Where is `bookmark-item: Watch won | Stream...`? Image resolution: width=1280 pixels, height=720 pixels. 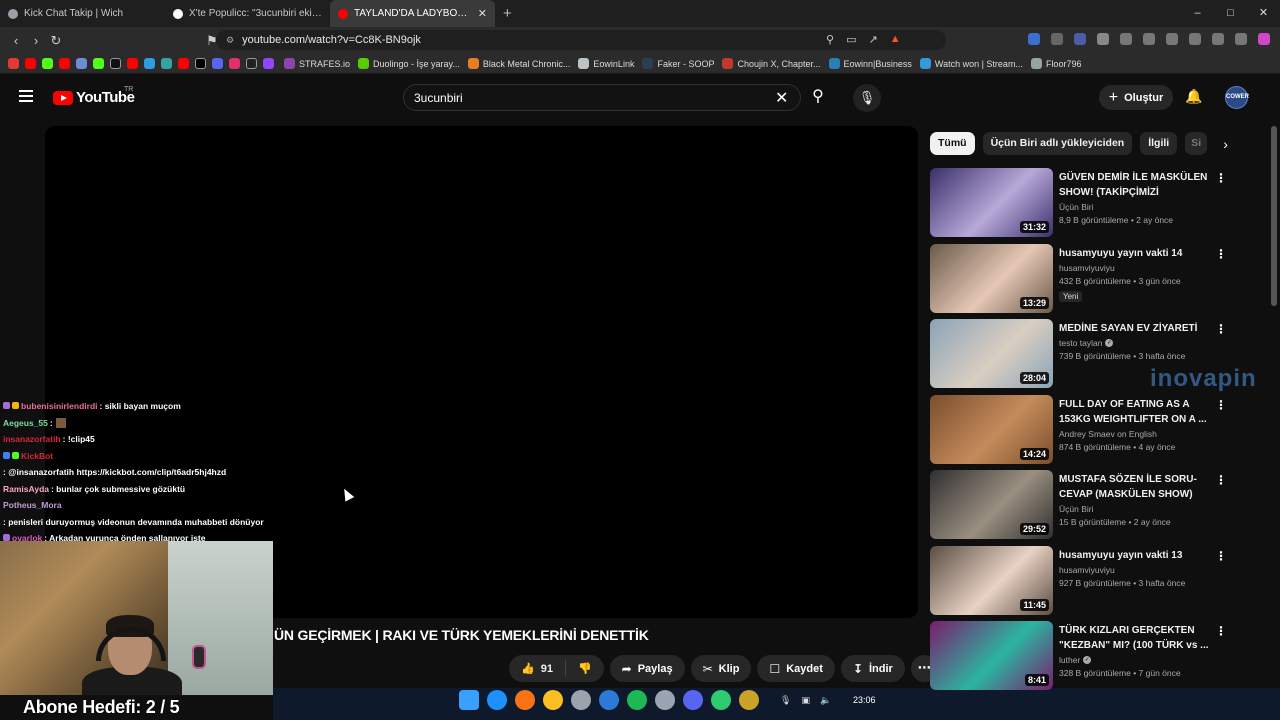
bookmark-item: Watch won | Stream... is located at coordinates (971, 63).